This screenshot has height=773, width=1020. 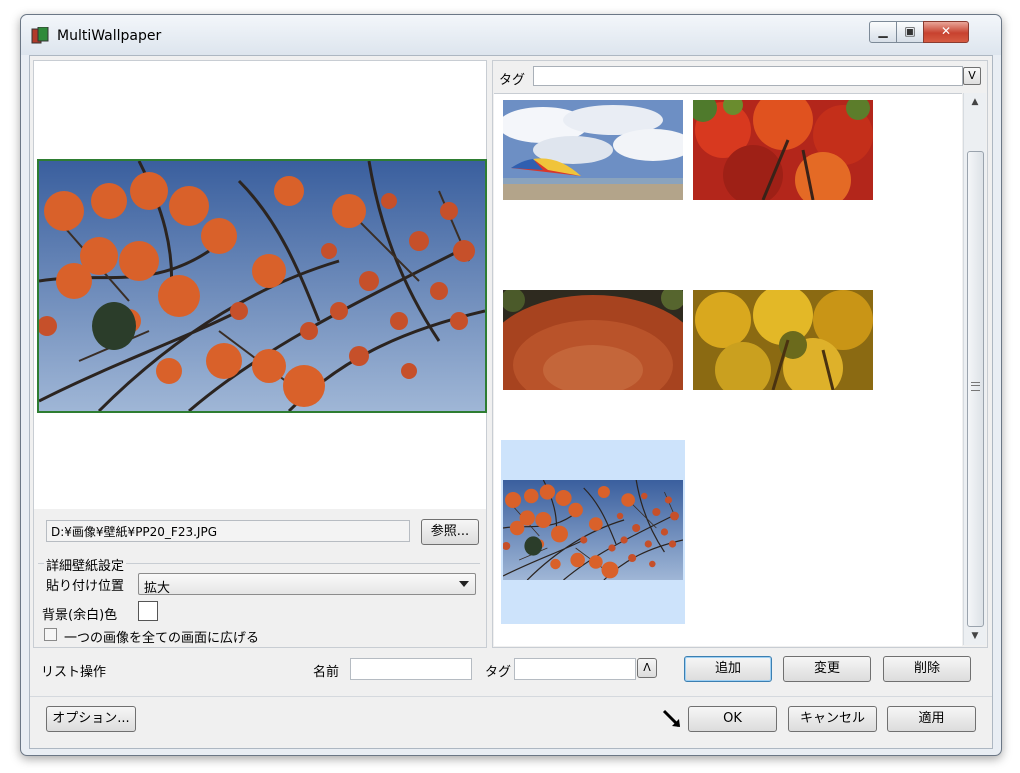 What do you see at coordinates (85, 564) in the screenshot?
I see `detail-settings-title: 詳細壁紙設定` at bounding box center [85, 564].